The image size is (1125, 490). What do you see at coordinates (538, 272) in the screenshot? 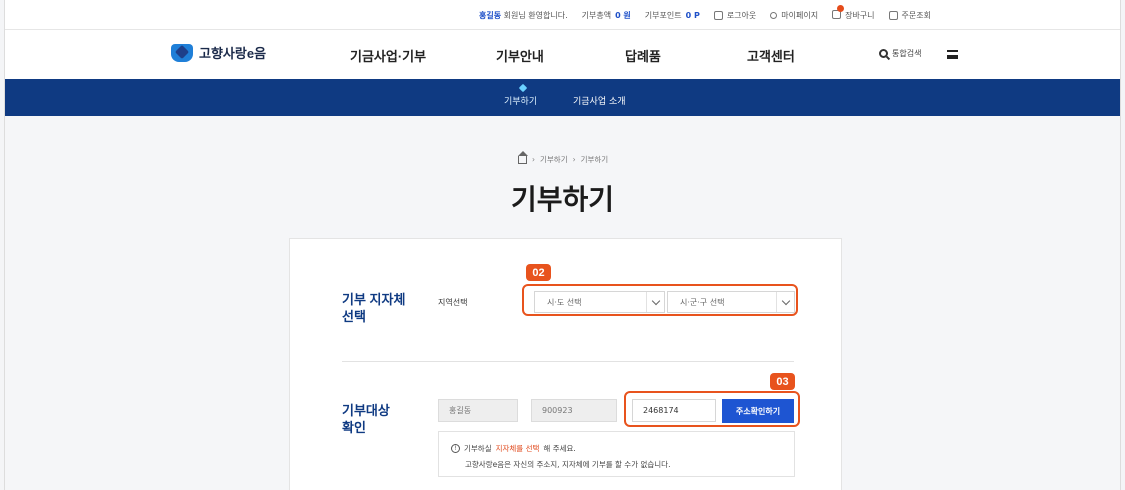
I see `callout-badge-02: 02` at bounding box center [538, 272].